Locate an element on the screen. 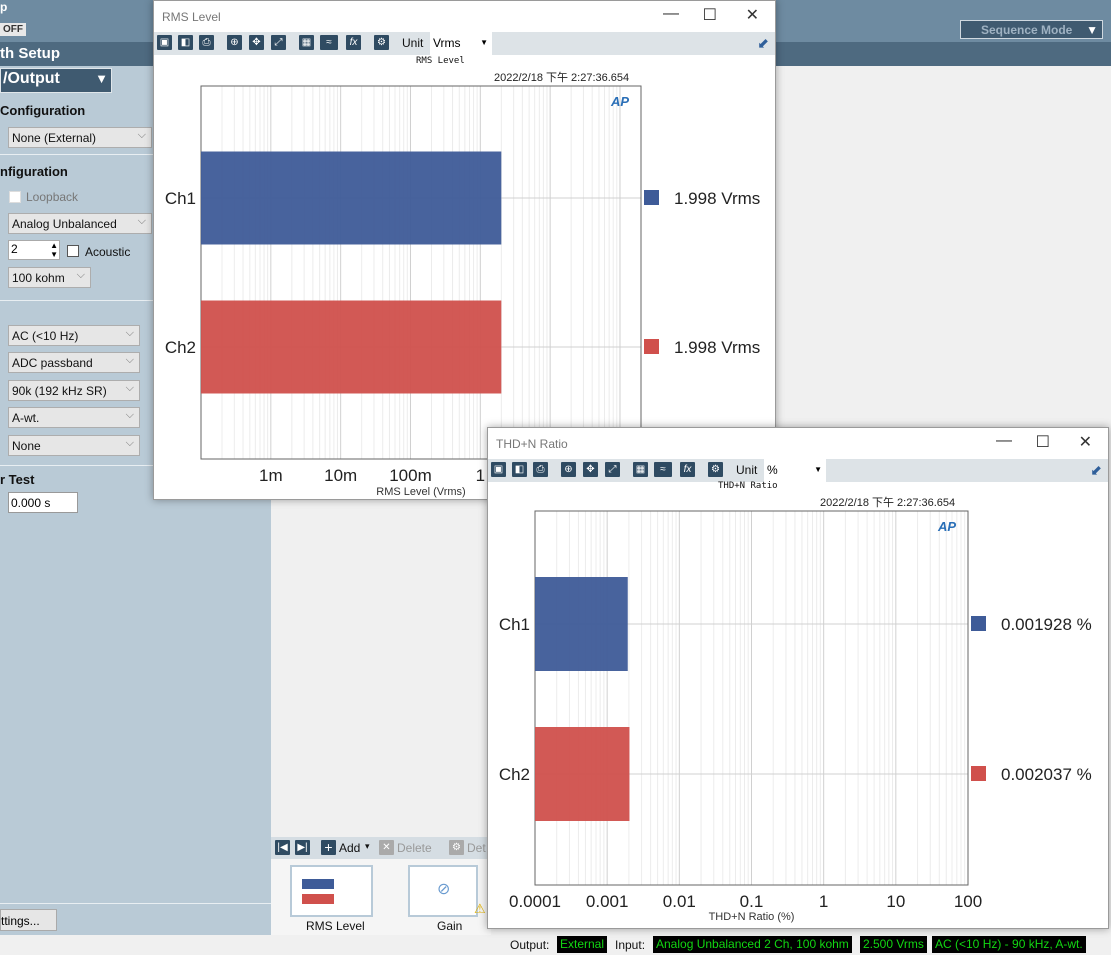 The image size is (1111, 955). x-tick-label: 10 is located at coordinates (895, 901).